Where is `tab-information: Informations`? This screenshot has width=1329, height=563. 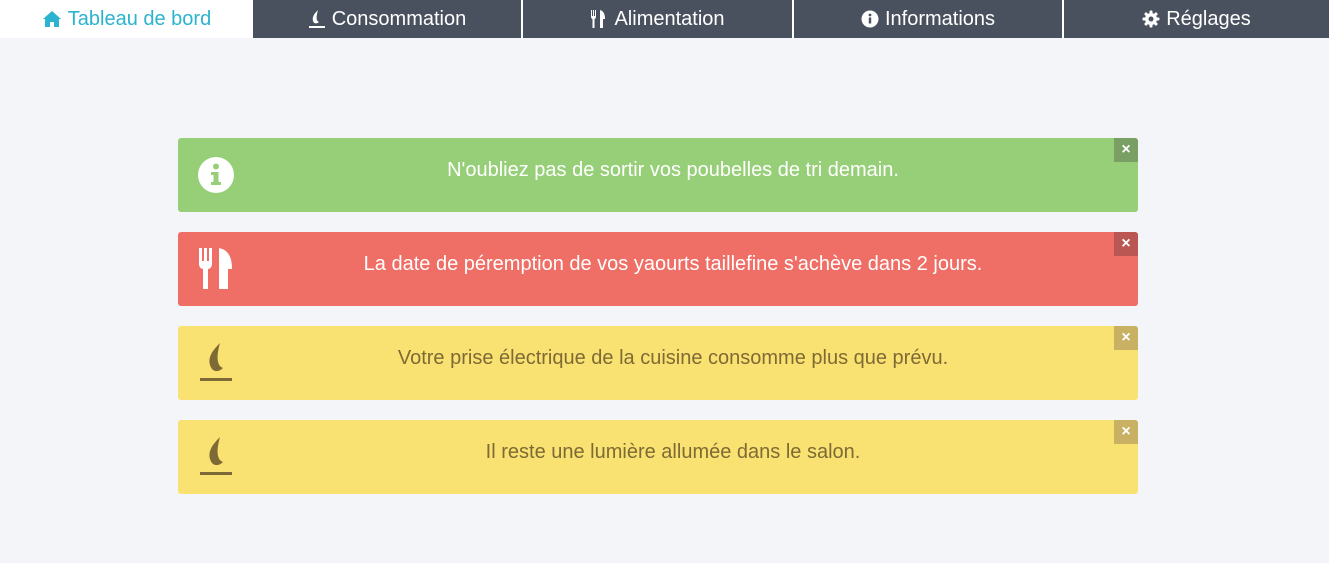
tab-information: Informations is located at coordinates (929, 19).